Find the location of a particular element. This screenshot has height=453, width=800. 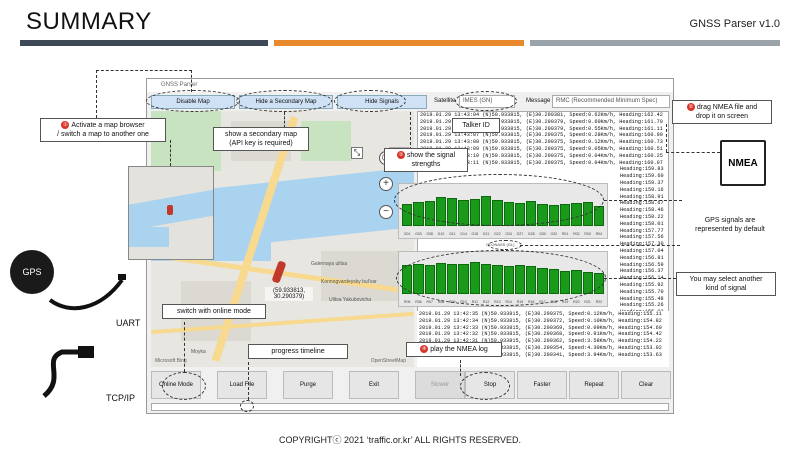

signal-bar-label: R02 is located at coordinates (576, 234).